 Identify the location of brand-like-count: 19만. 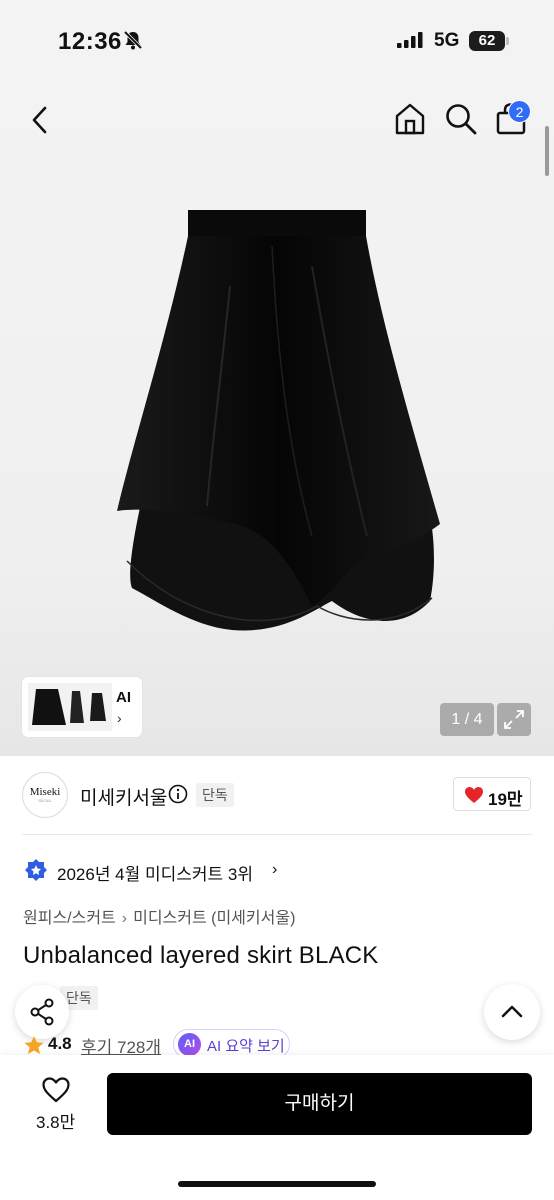
(505, 799).